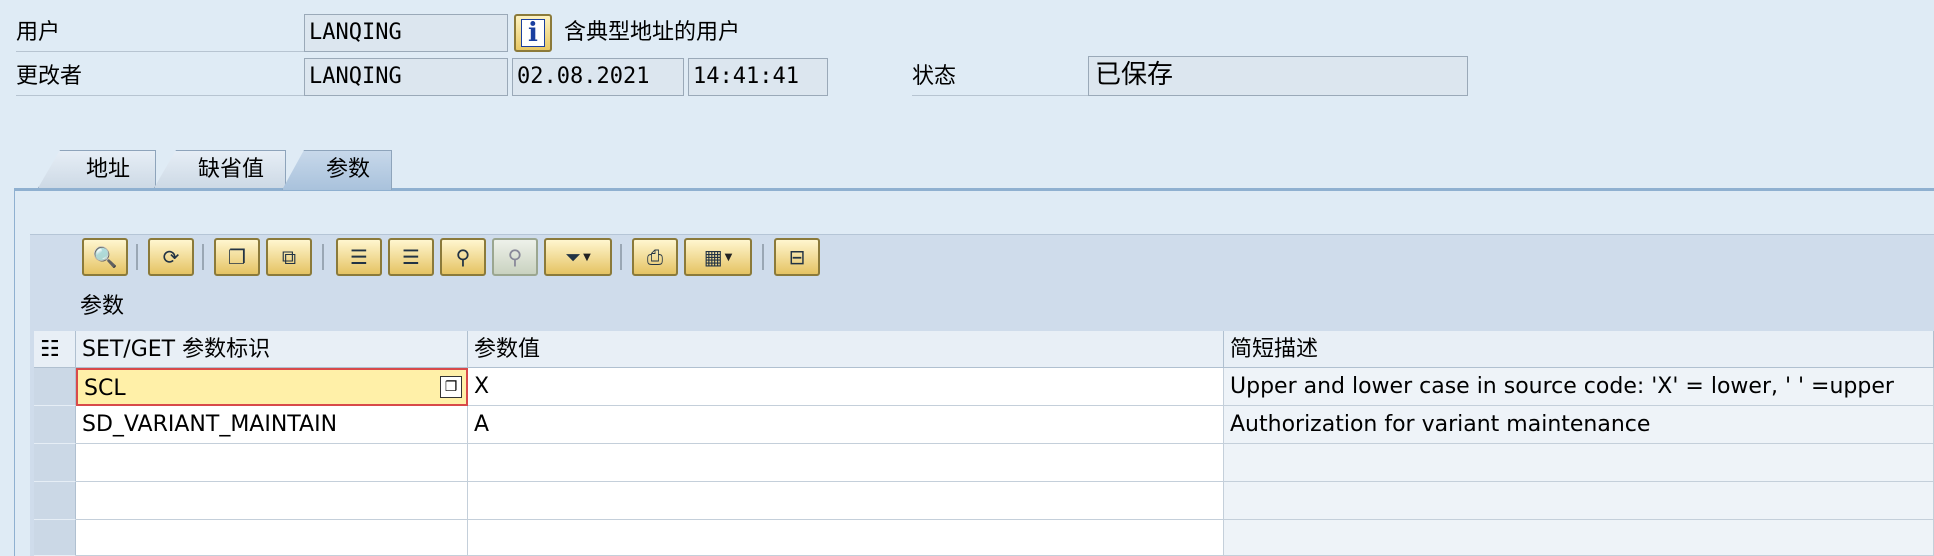  I want to click on grid-title: 参数, so click(102, 306).